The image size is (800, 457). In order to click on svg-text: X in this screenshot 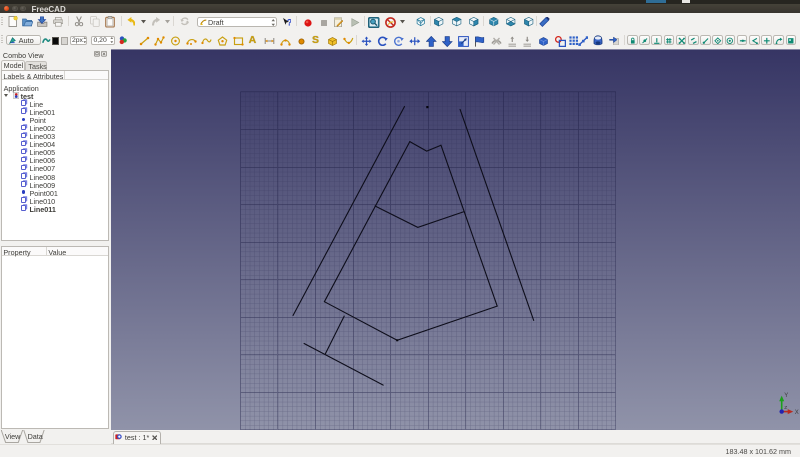, I will do `click(797, 413)`.